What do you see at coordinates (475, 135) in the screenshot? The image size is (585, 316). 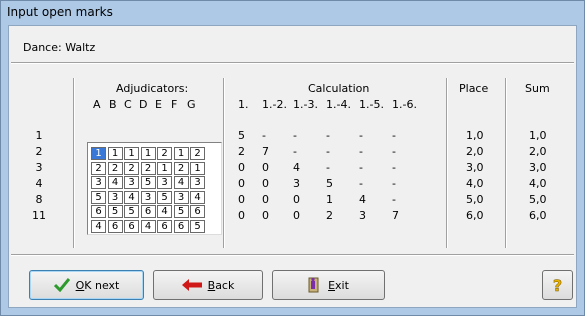 I see `place-value: 1,0` at bounding box center [475, 135].